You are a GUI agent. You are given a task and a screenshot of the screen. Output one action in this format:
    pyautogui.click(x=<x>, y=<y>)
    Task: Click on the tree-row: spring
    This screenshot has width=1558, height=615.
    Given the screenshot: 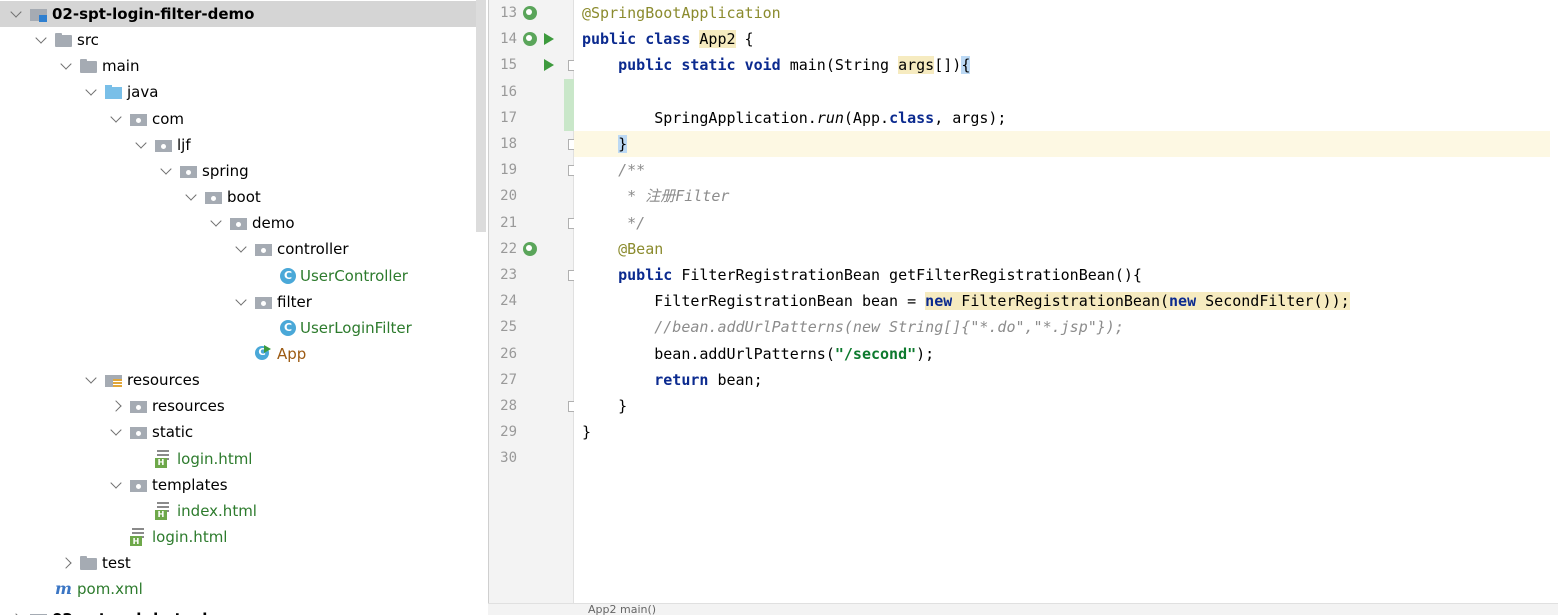 What is the action you would take?
    pyautogui.click(x=238, y=171)
    